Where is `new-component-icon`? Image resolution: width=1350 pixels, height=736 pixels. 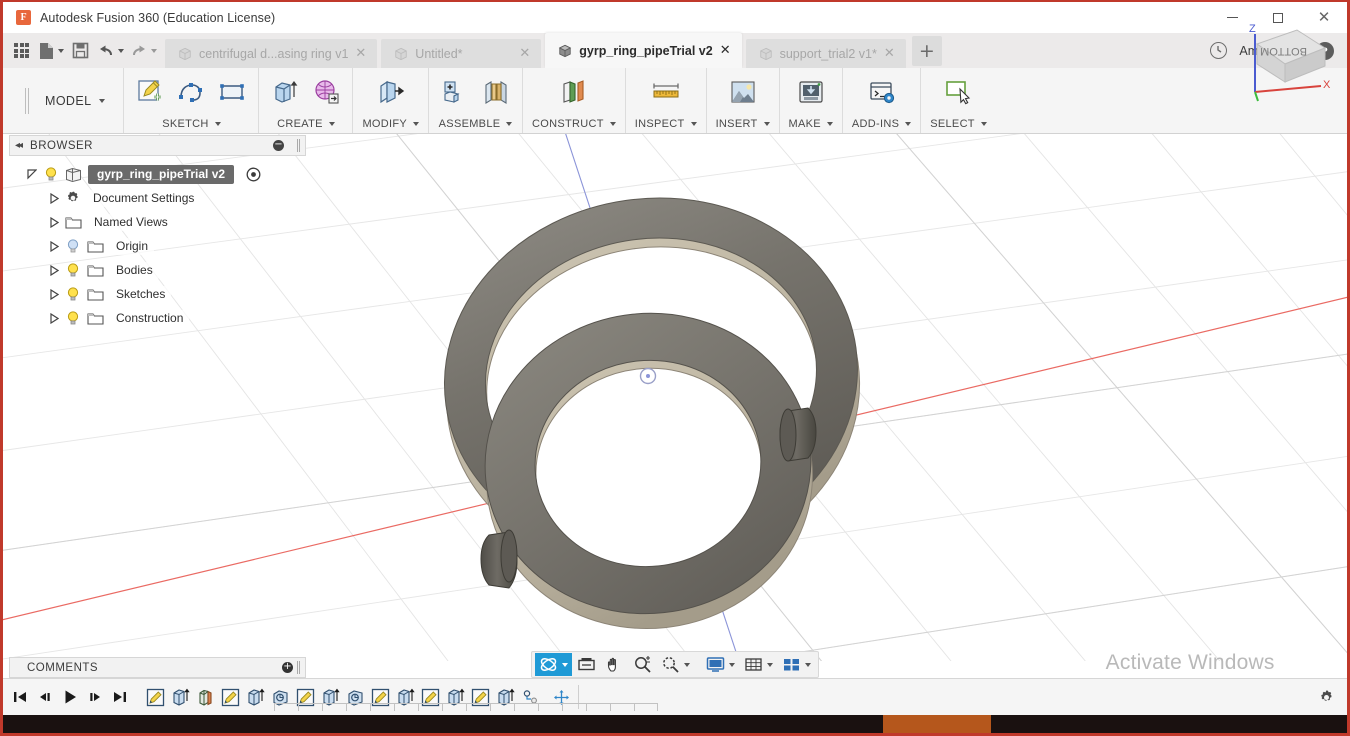
new-component-icon is located at coordinates (452, 92).